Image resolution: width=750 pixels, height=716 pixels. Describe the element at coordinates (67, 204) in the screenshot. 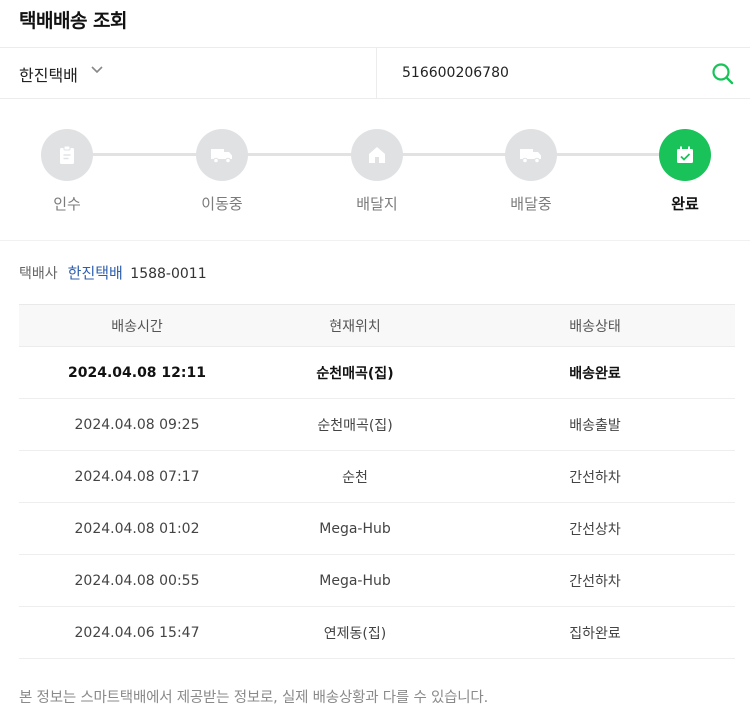

I see `step-label: 인수` at that location.